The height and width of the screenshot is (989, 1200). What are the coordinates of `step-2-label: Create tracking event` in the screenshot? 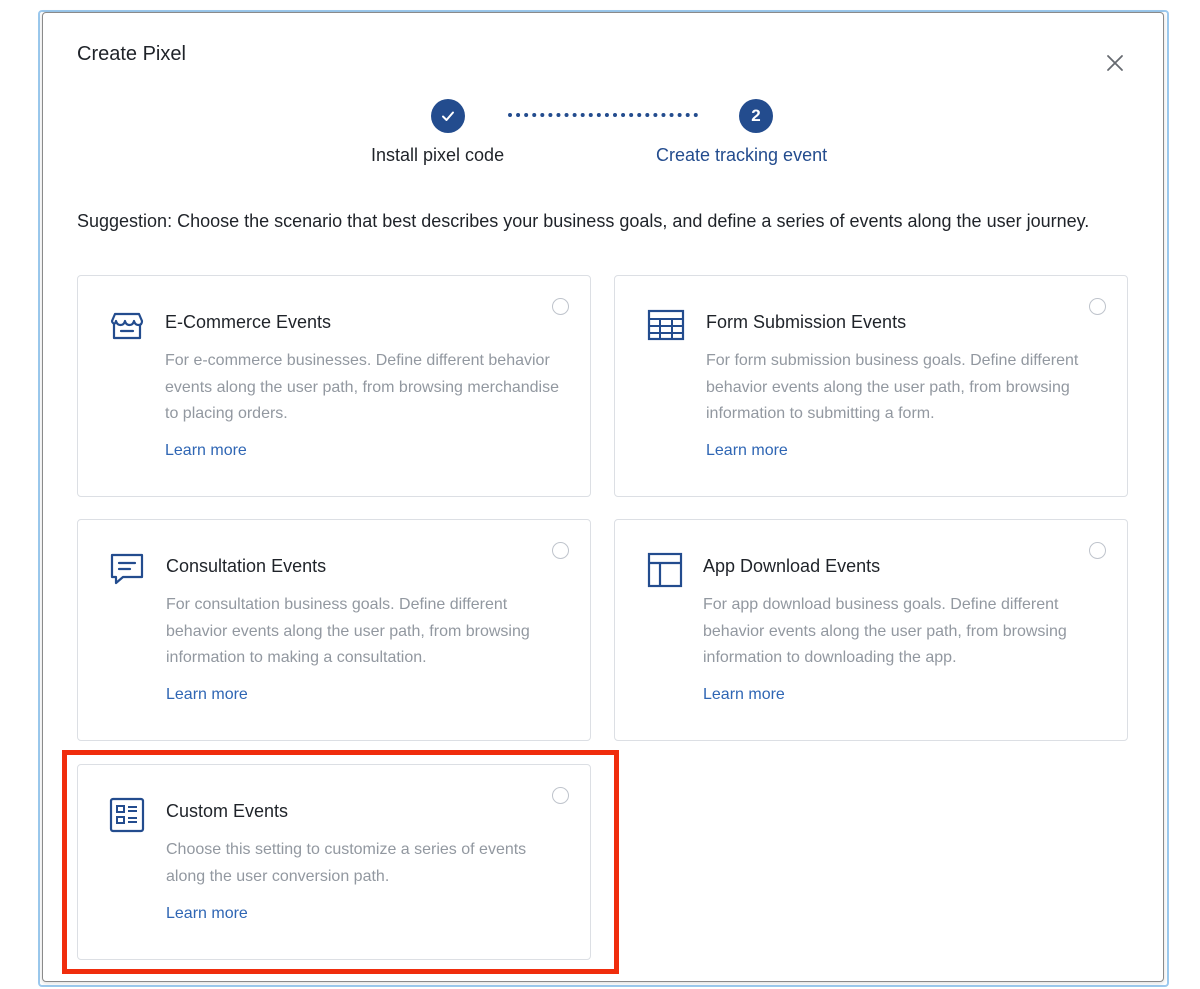 It's located at (742, 155).